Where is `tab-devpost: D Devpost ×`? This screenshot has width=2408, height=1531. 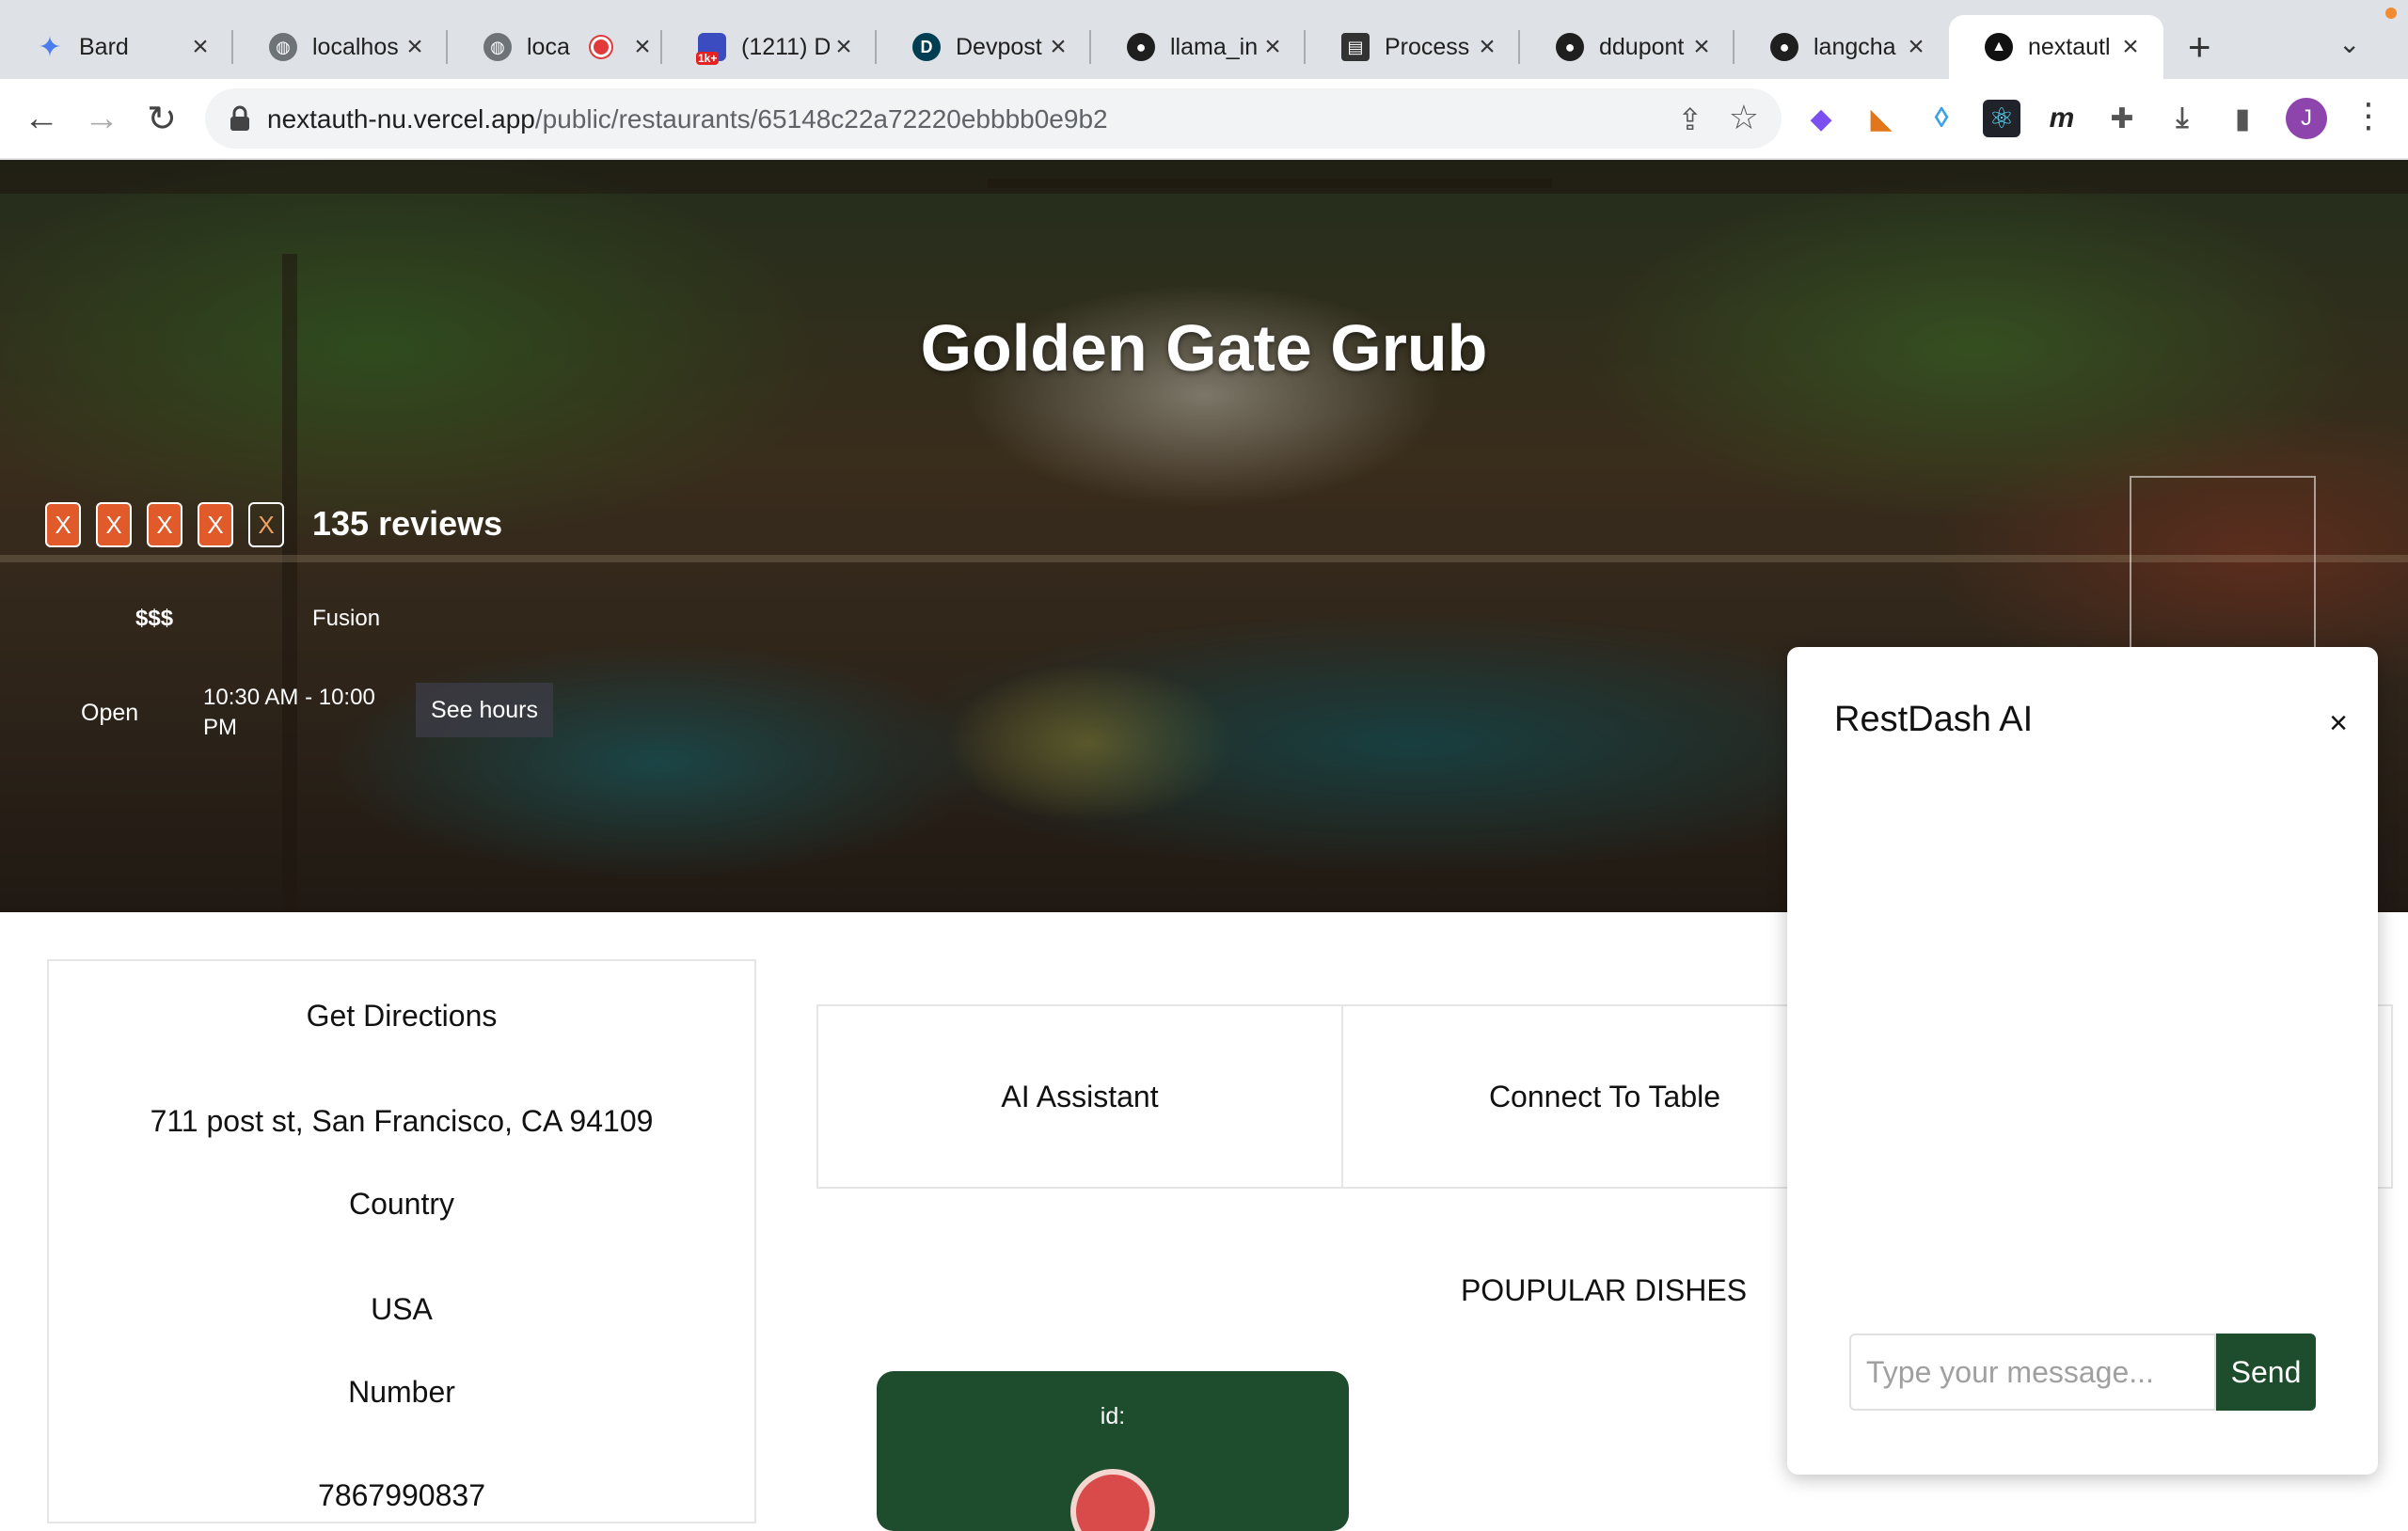 tab-devpost: D Devpost × is located at coordinates (984, 47).